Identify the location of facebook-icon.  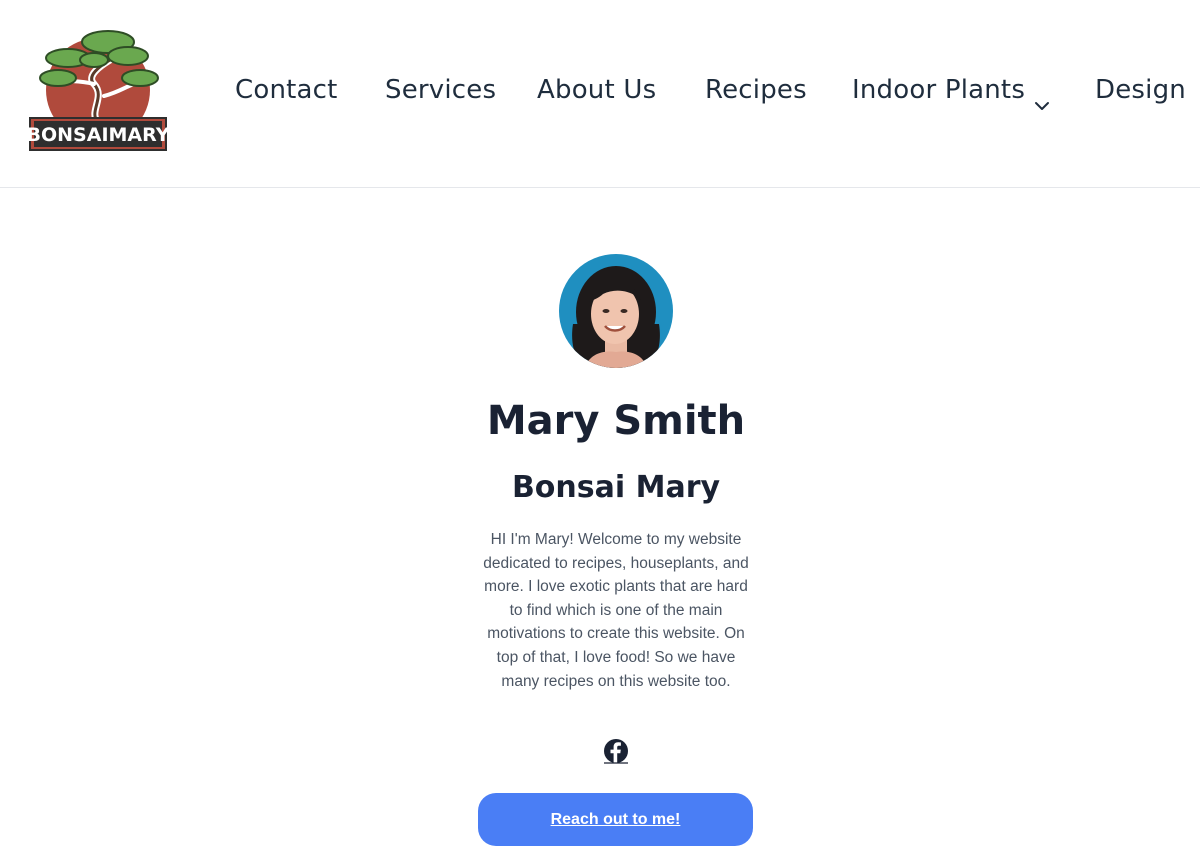
(616, 751).